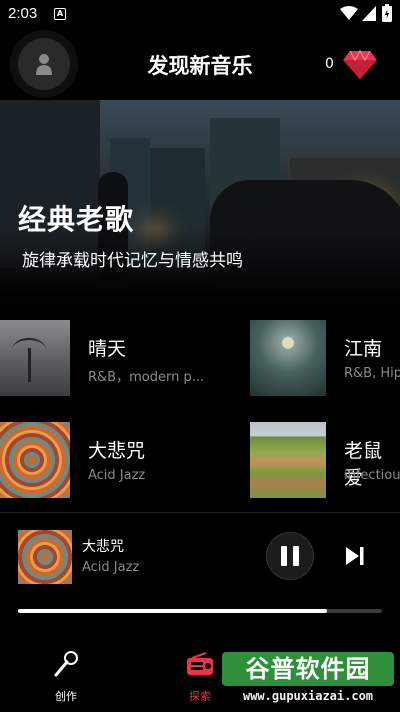  Describe the element at coordinates (200, 663) in the screenshot. I see `radio-icon` at that location.